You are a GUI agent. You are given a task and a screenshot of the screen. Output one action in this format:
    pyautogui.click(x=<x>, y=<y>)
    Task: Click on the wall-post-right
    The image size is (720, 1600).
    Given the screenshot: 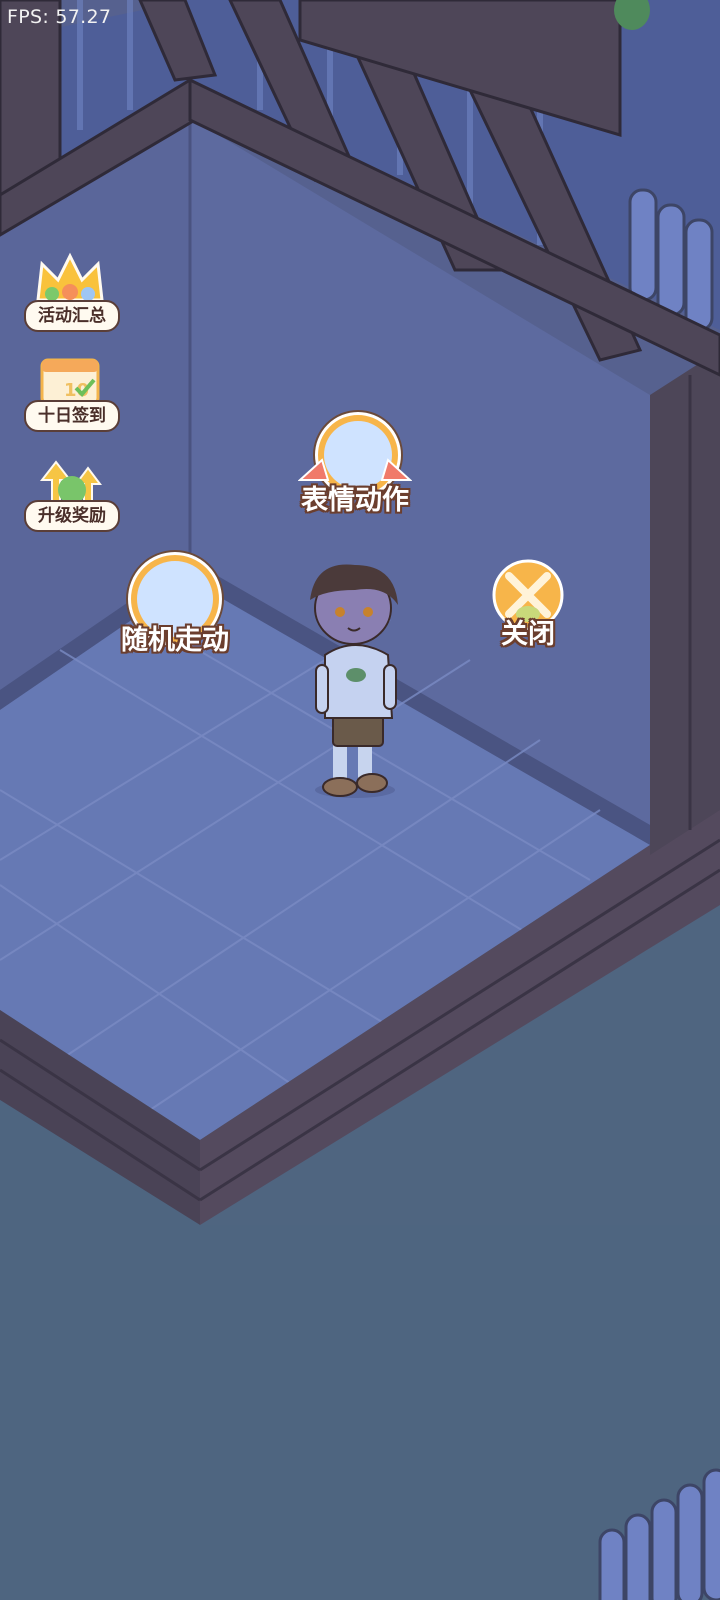 What is the action you would take?
    pyautogui.click(x=685, y=602)
    